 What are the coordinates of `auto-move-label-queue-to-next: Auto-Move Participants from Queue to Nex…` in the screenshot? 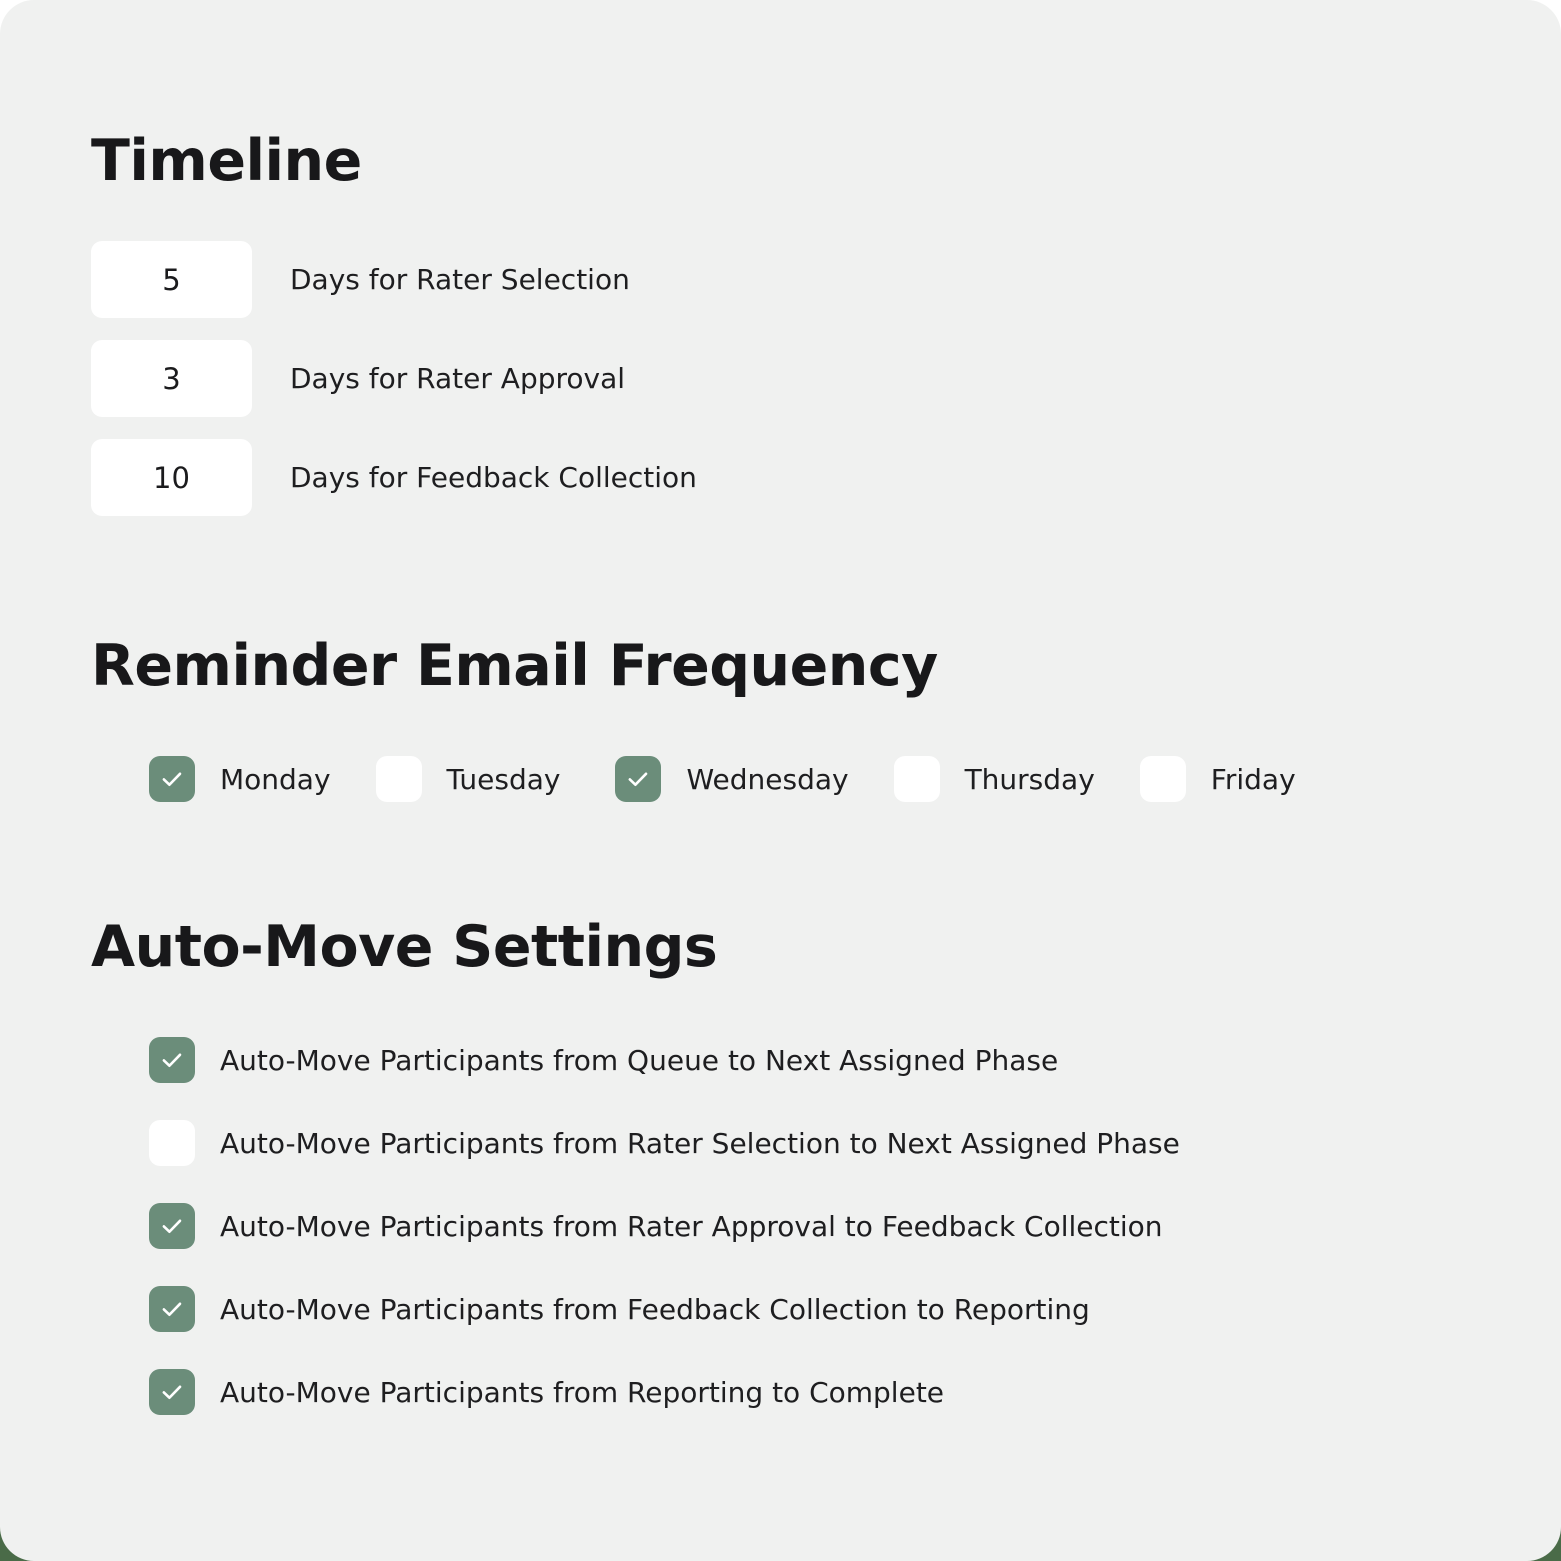 It's located at (639, 1060).